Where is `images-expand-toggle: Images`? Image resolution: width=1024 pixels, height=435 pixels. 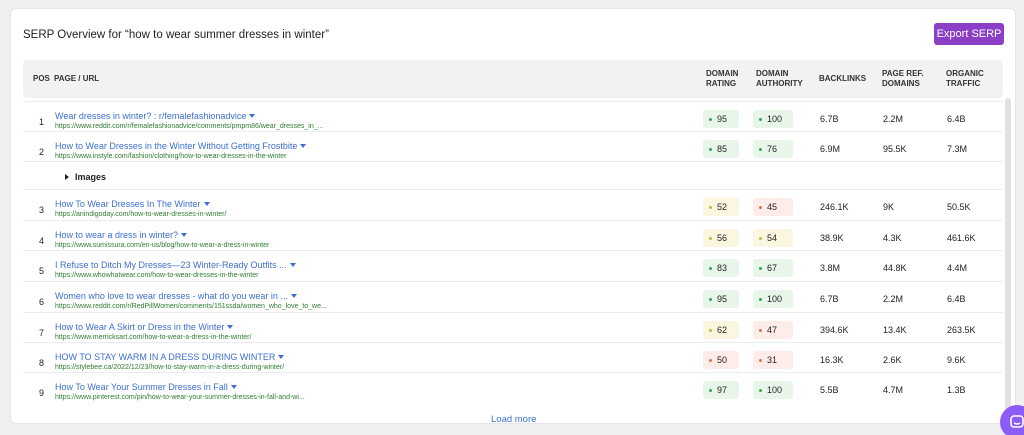 images-expand-toggle: Images is located at coordinates (85, 177).